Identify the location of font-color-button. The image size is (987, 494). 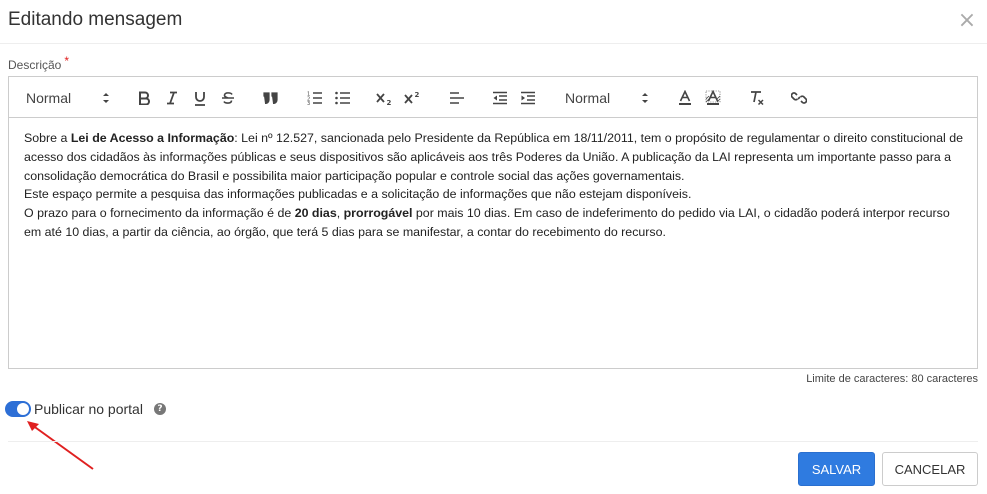
(685, 98).